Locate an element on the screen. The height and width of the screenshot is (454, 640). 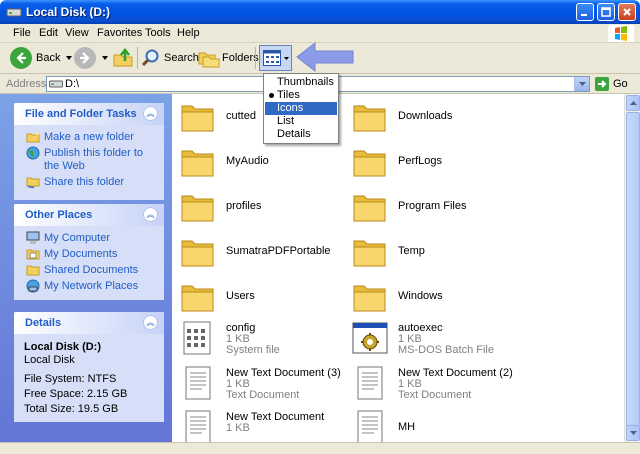
file-item: New Text Document 1 KB is located at coordinates (252, 427).